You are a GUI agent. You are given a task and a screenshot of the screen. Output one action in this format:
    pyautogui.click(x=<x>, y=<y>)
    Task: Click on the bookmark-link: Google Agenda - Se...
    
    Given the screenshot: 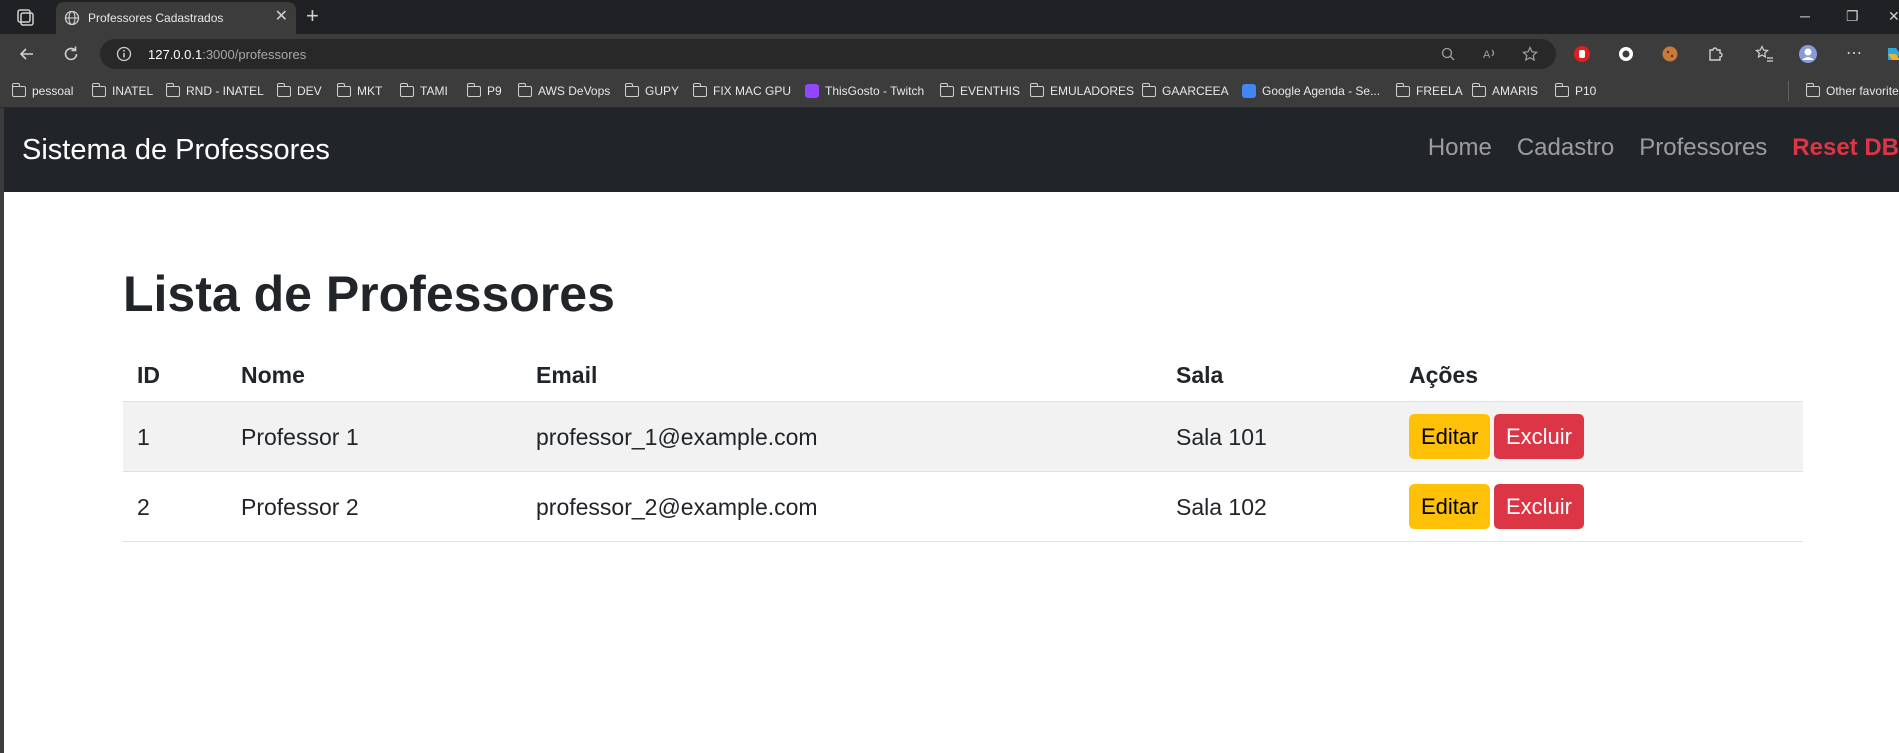 What is the action you would take?
    pyautogui.click(x=1311, y=91)
    